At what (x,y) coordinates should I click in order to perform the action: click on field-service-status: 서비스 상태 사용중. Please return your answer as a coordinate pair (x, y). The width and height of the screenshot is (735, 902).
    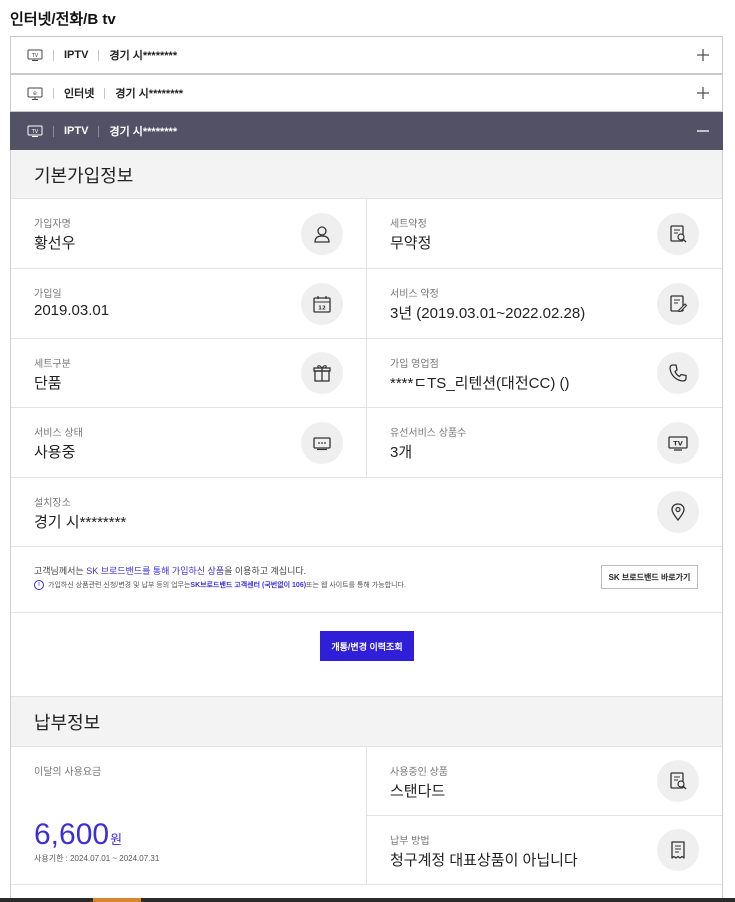
    Looking at the image, I should click on (188, 443).